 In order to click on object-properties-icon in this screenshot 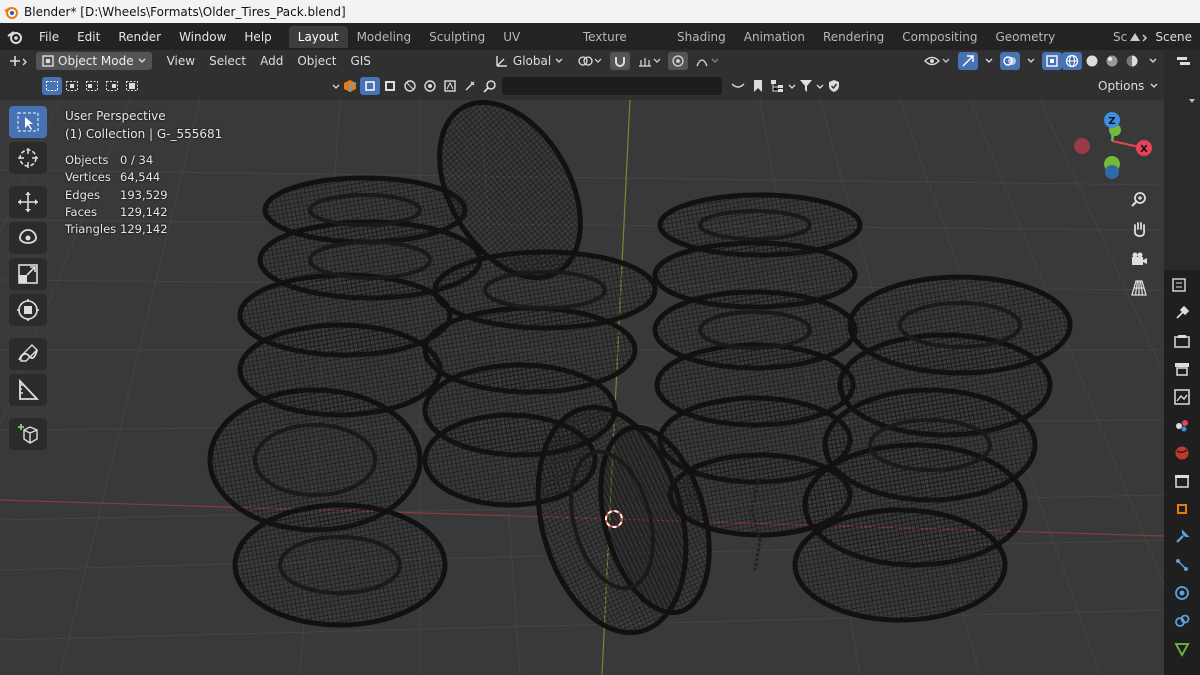, I will do `click(1182, 509)`.